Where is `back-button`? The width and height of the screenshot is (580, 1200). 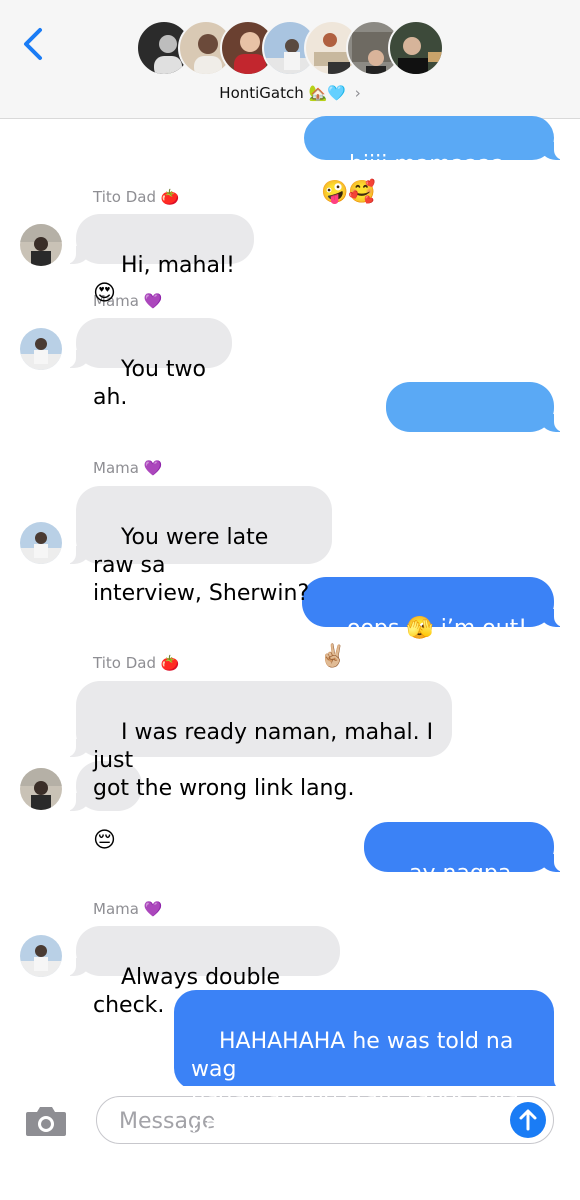 back-button is located at coordinates (35, 44).